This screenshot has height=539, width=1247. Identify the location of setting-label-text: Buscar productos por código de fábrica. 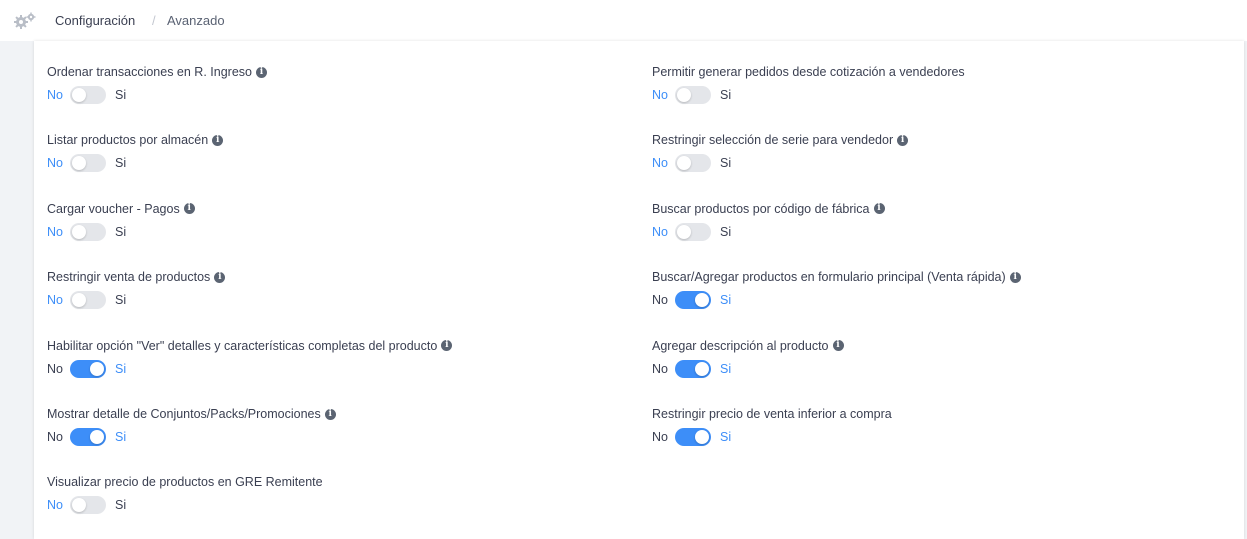
(761, 208).